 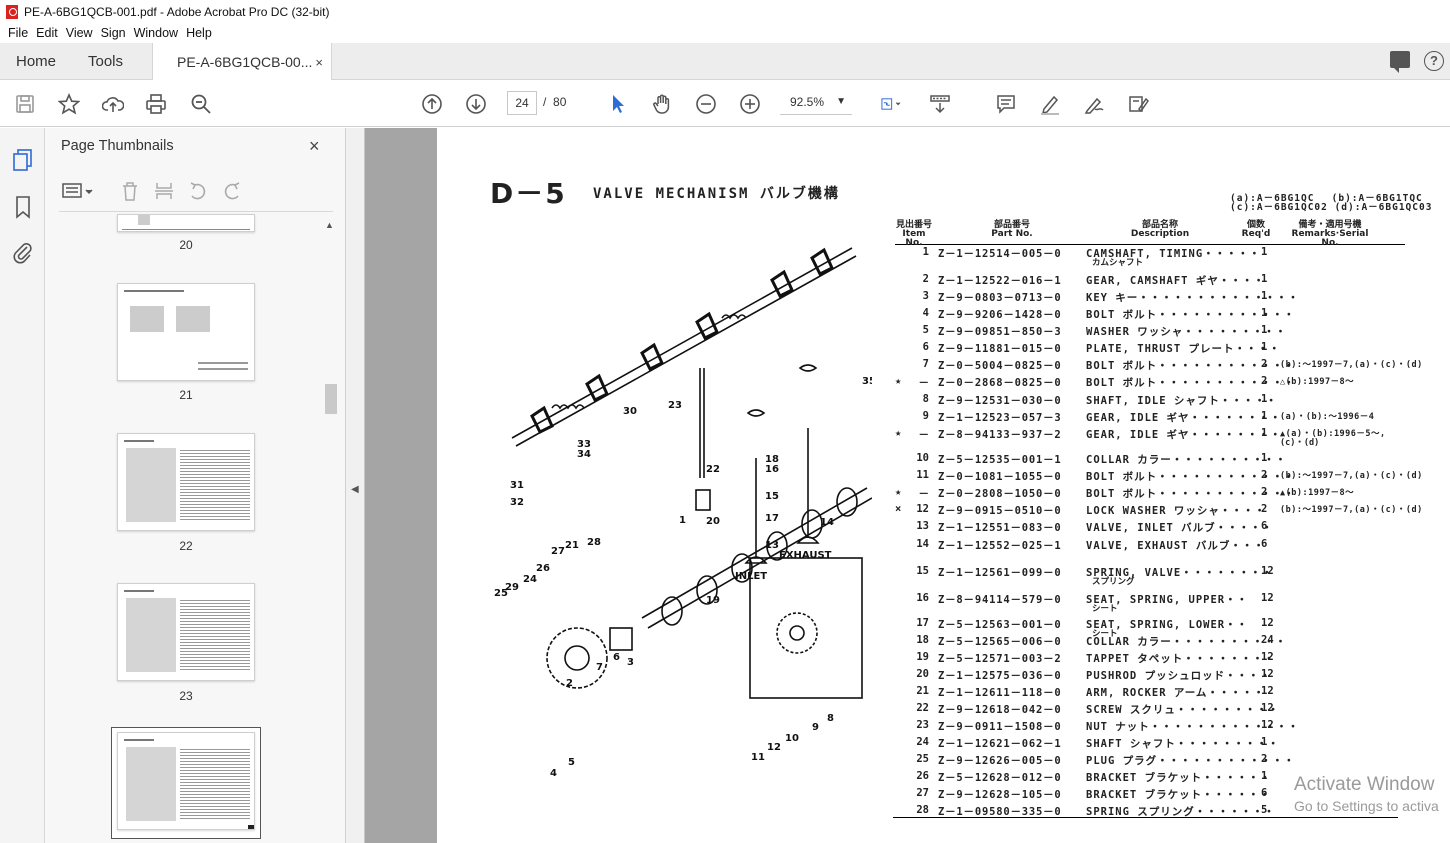 I want to click on menu-edit: Edit, so click(x=47, y=33).